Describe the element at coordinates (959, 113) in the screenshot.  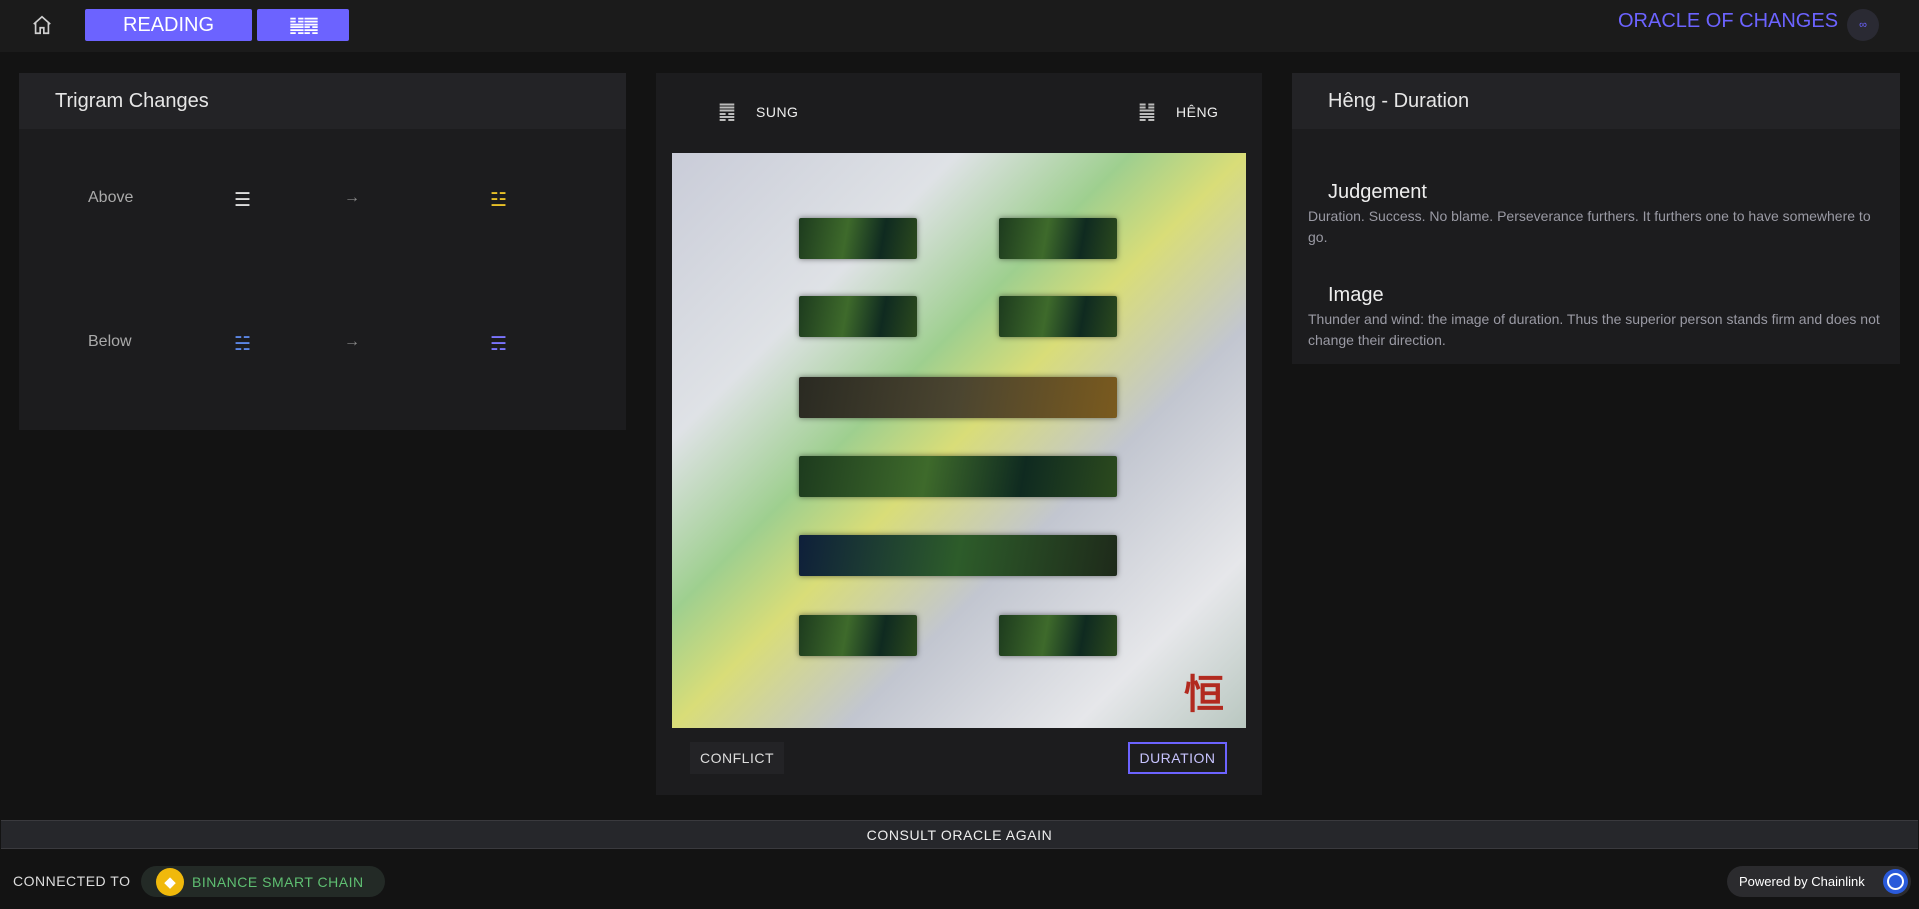
I see `hexagram-header: ䷅ SUNG ䷟ HÊNG` at that location.